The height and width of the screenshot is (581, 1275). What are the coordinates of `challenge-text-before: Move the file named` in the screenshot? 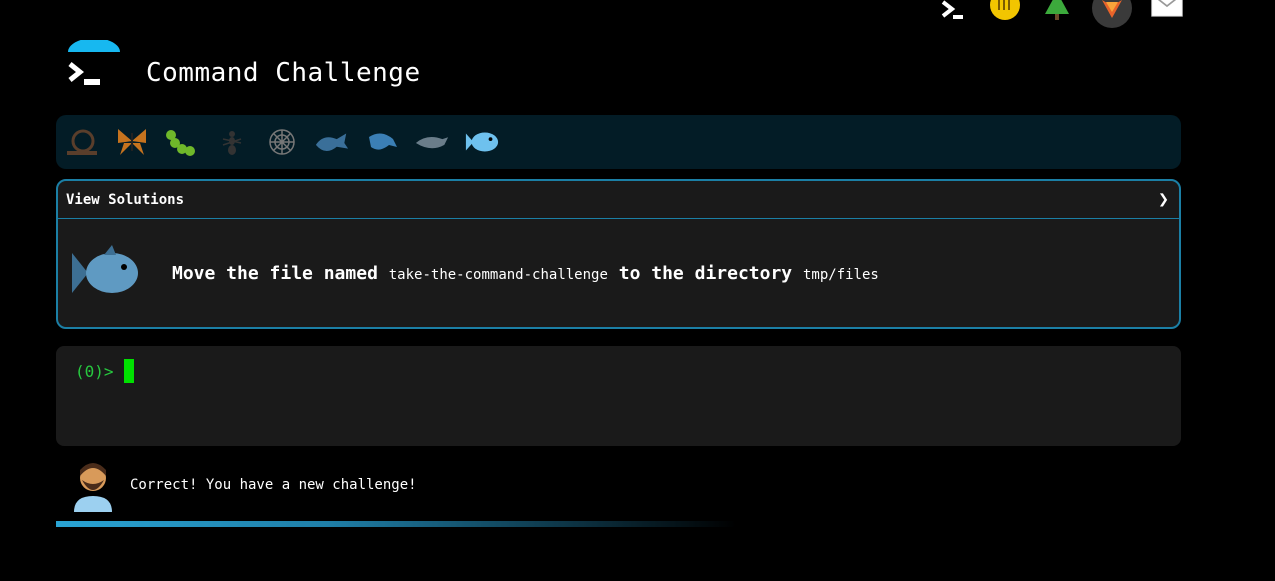 It's located at (280, 273).